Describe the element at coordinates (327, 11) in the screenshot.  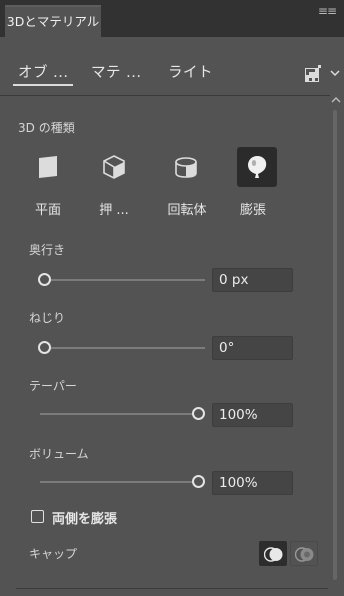
I see `panel-menu-icon: ≡≡` at that location.